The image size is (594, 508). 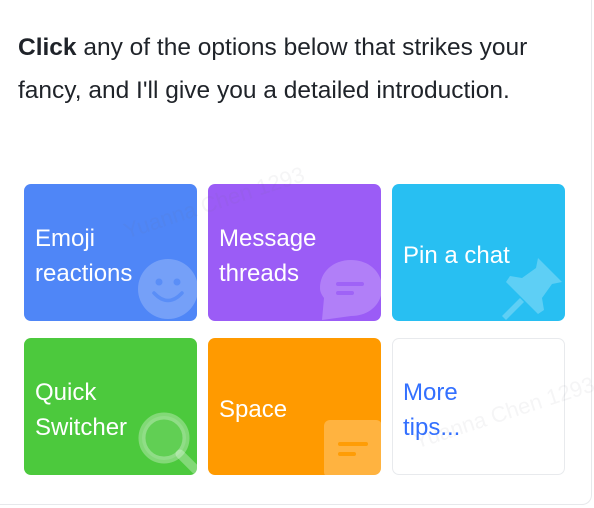 I want to click on tile-label: Pin a chat, so click(x=456, y=255).